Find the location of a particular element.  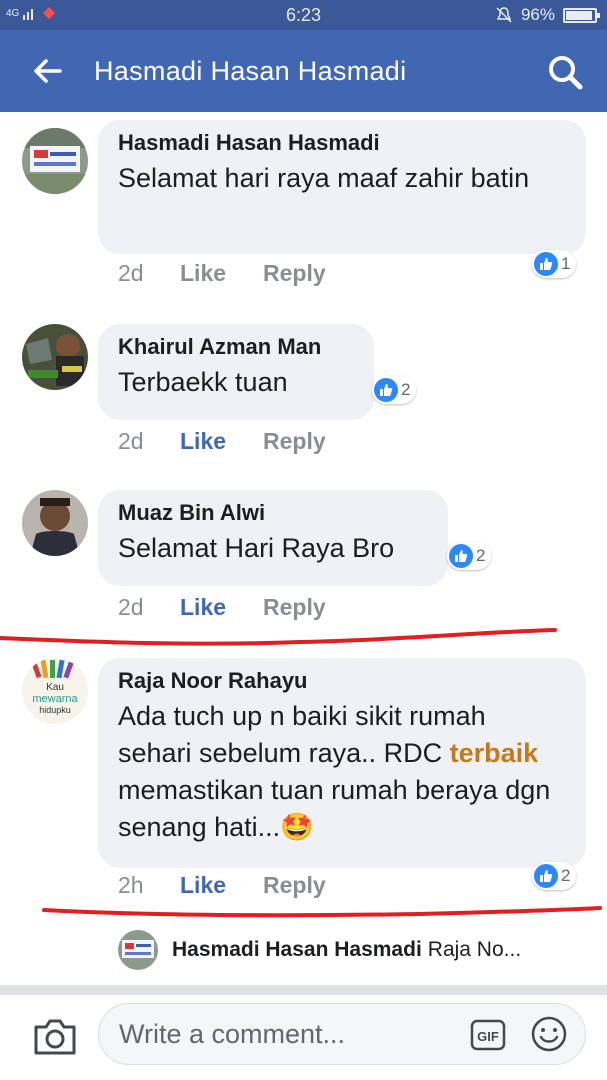

comment-actions: 2h Like Reply is located at coordinates (222, 885).